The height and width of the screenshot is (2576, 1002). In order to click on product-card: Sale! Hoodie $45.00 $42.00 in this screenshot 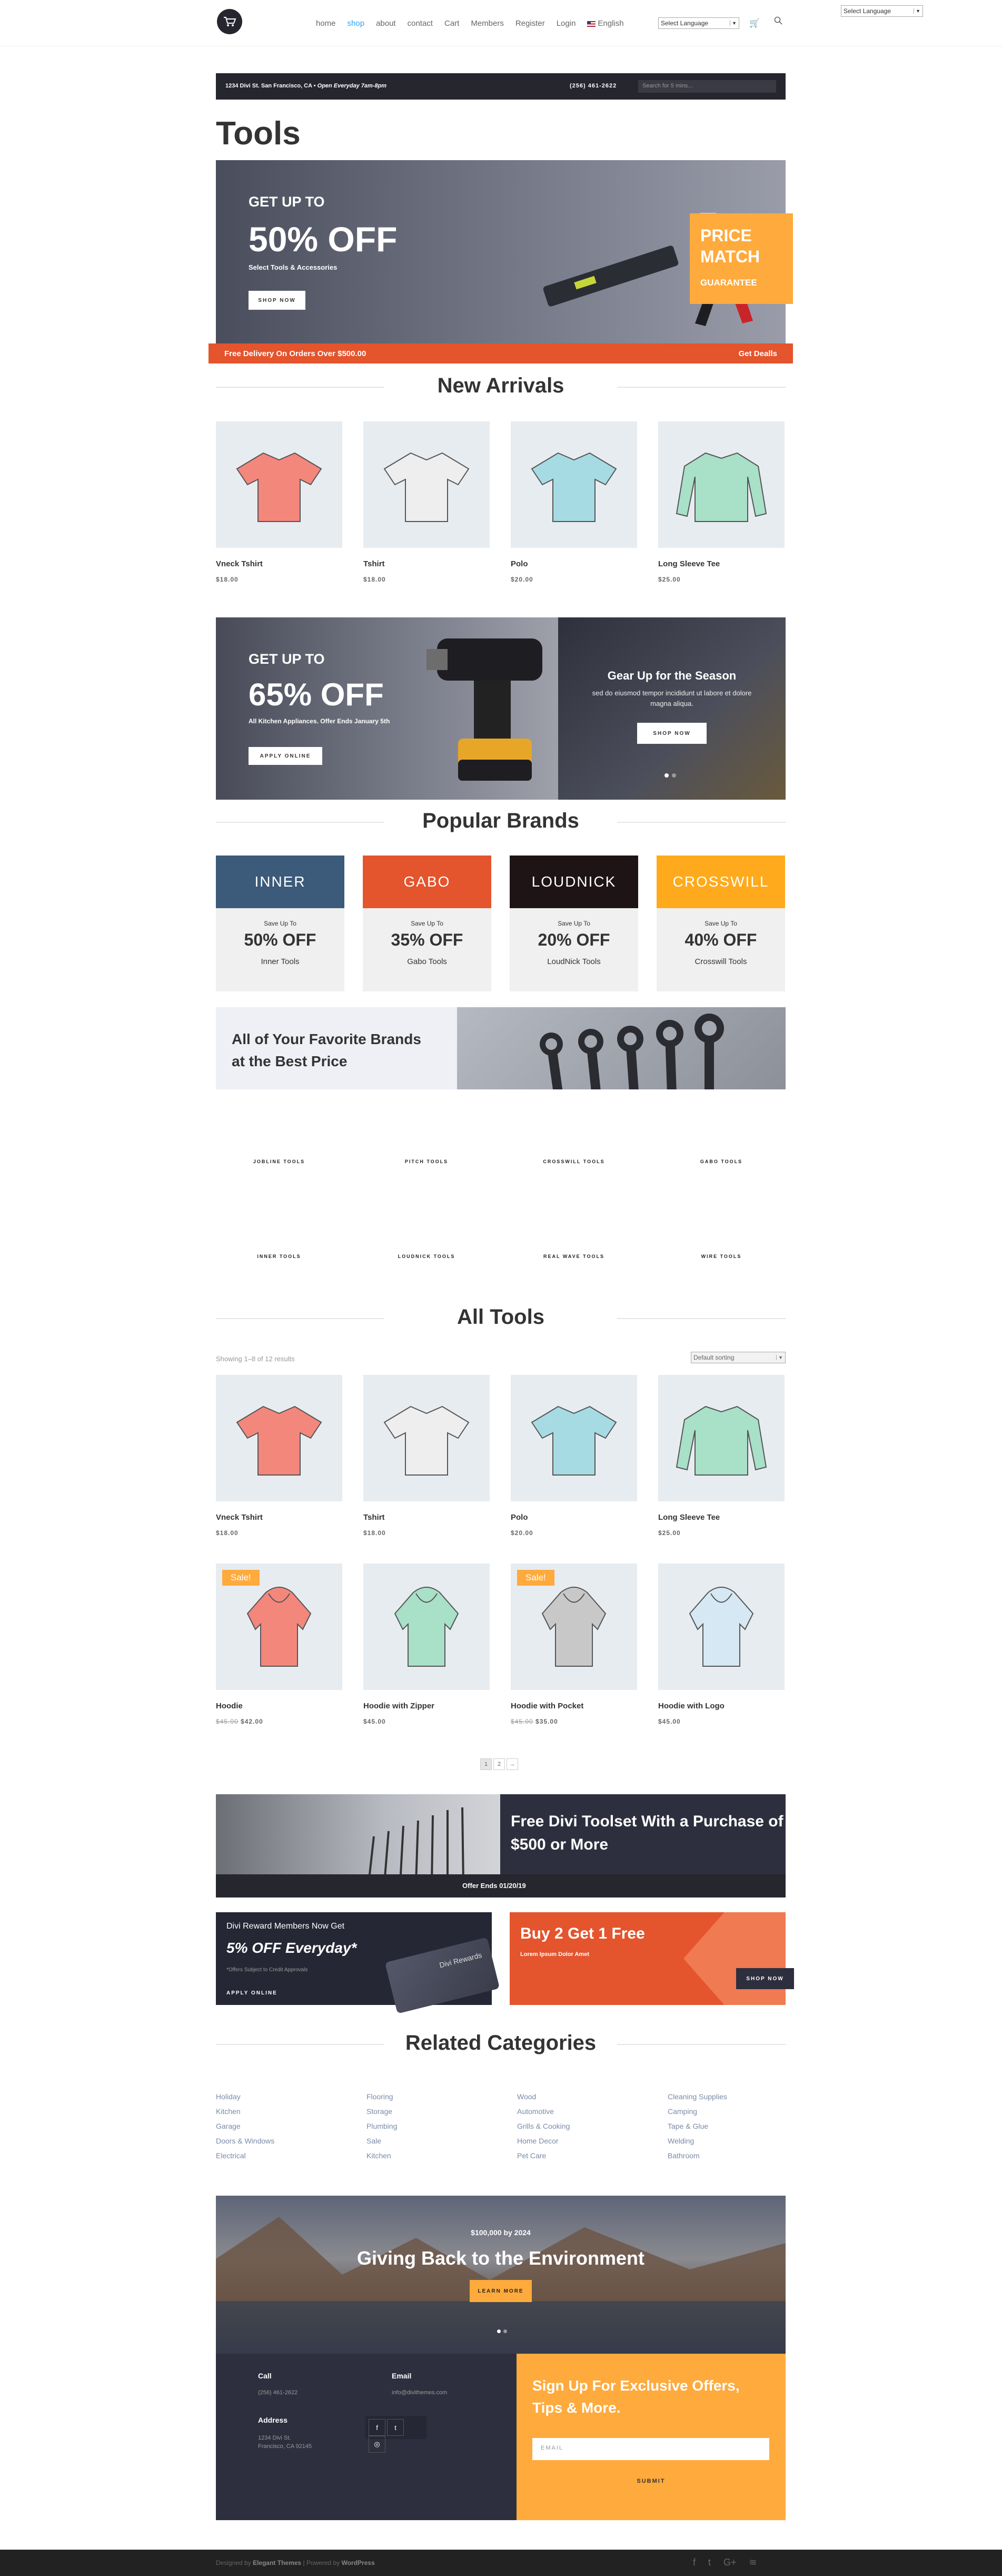, I will do `click(279, 1644)`.